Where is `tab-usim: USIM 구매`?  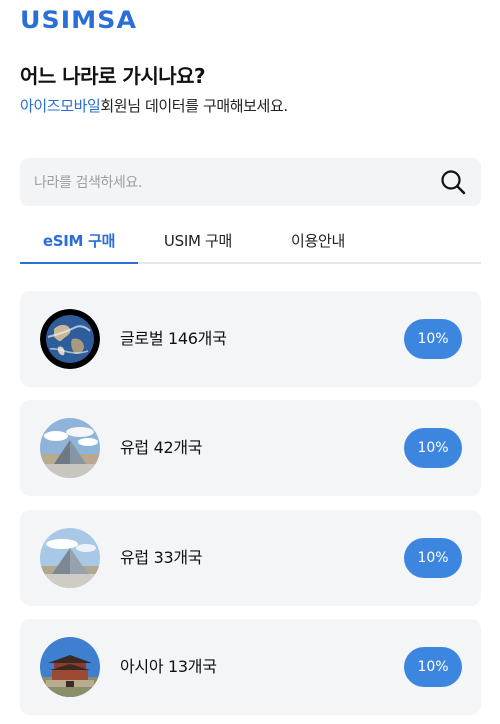 tab-usim: USIM 구매 is located at coordinates (198, 242).